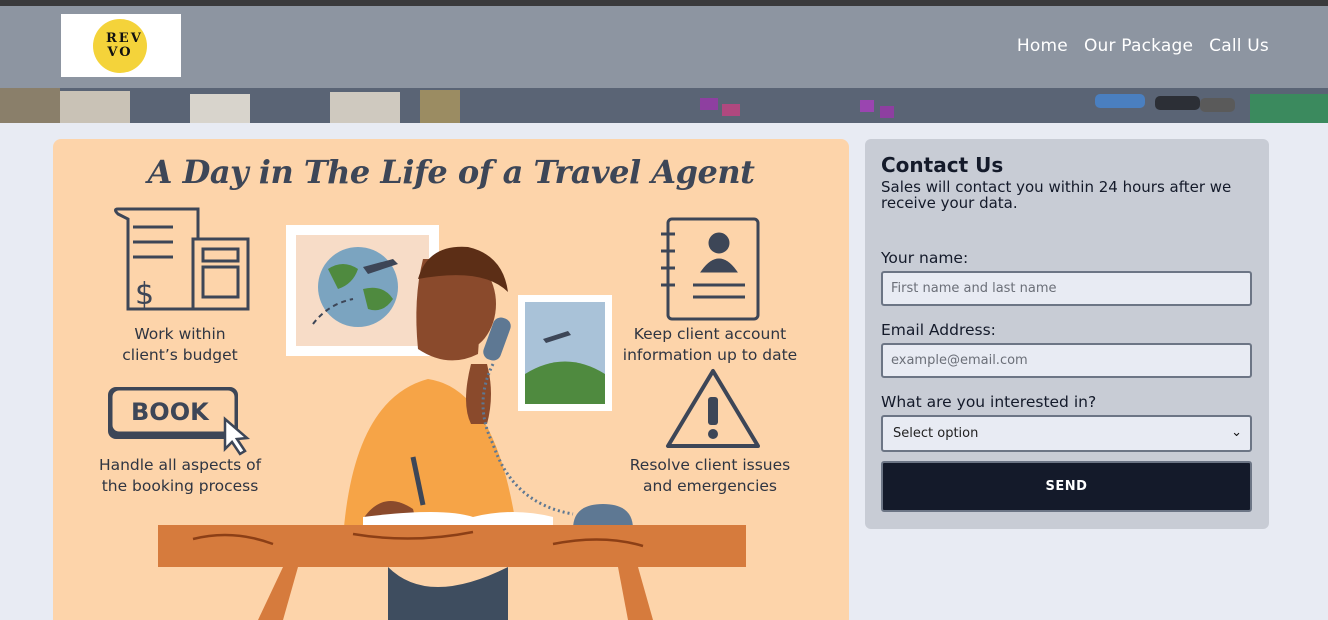  I want to click on logo-text-bottom: VO, so click(120, 52).